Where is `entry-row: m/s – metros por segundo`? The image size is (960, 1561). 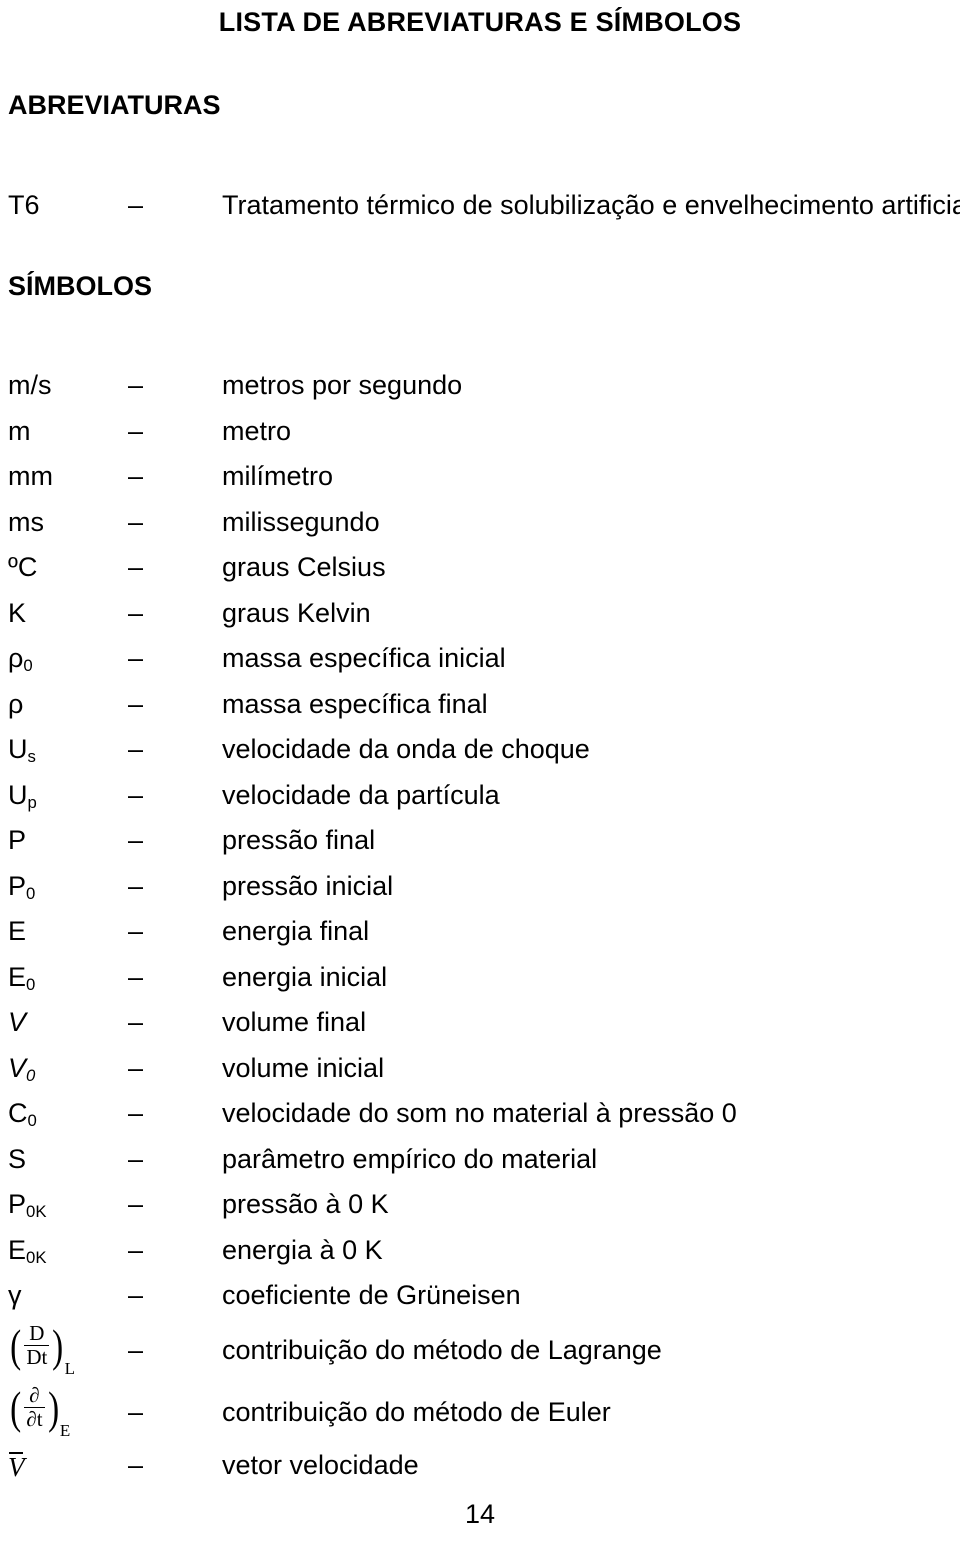
entry-row: m/s – metros por segundo is located at coordinates (480, 386).